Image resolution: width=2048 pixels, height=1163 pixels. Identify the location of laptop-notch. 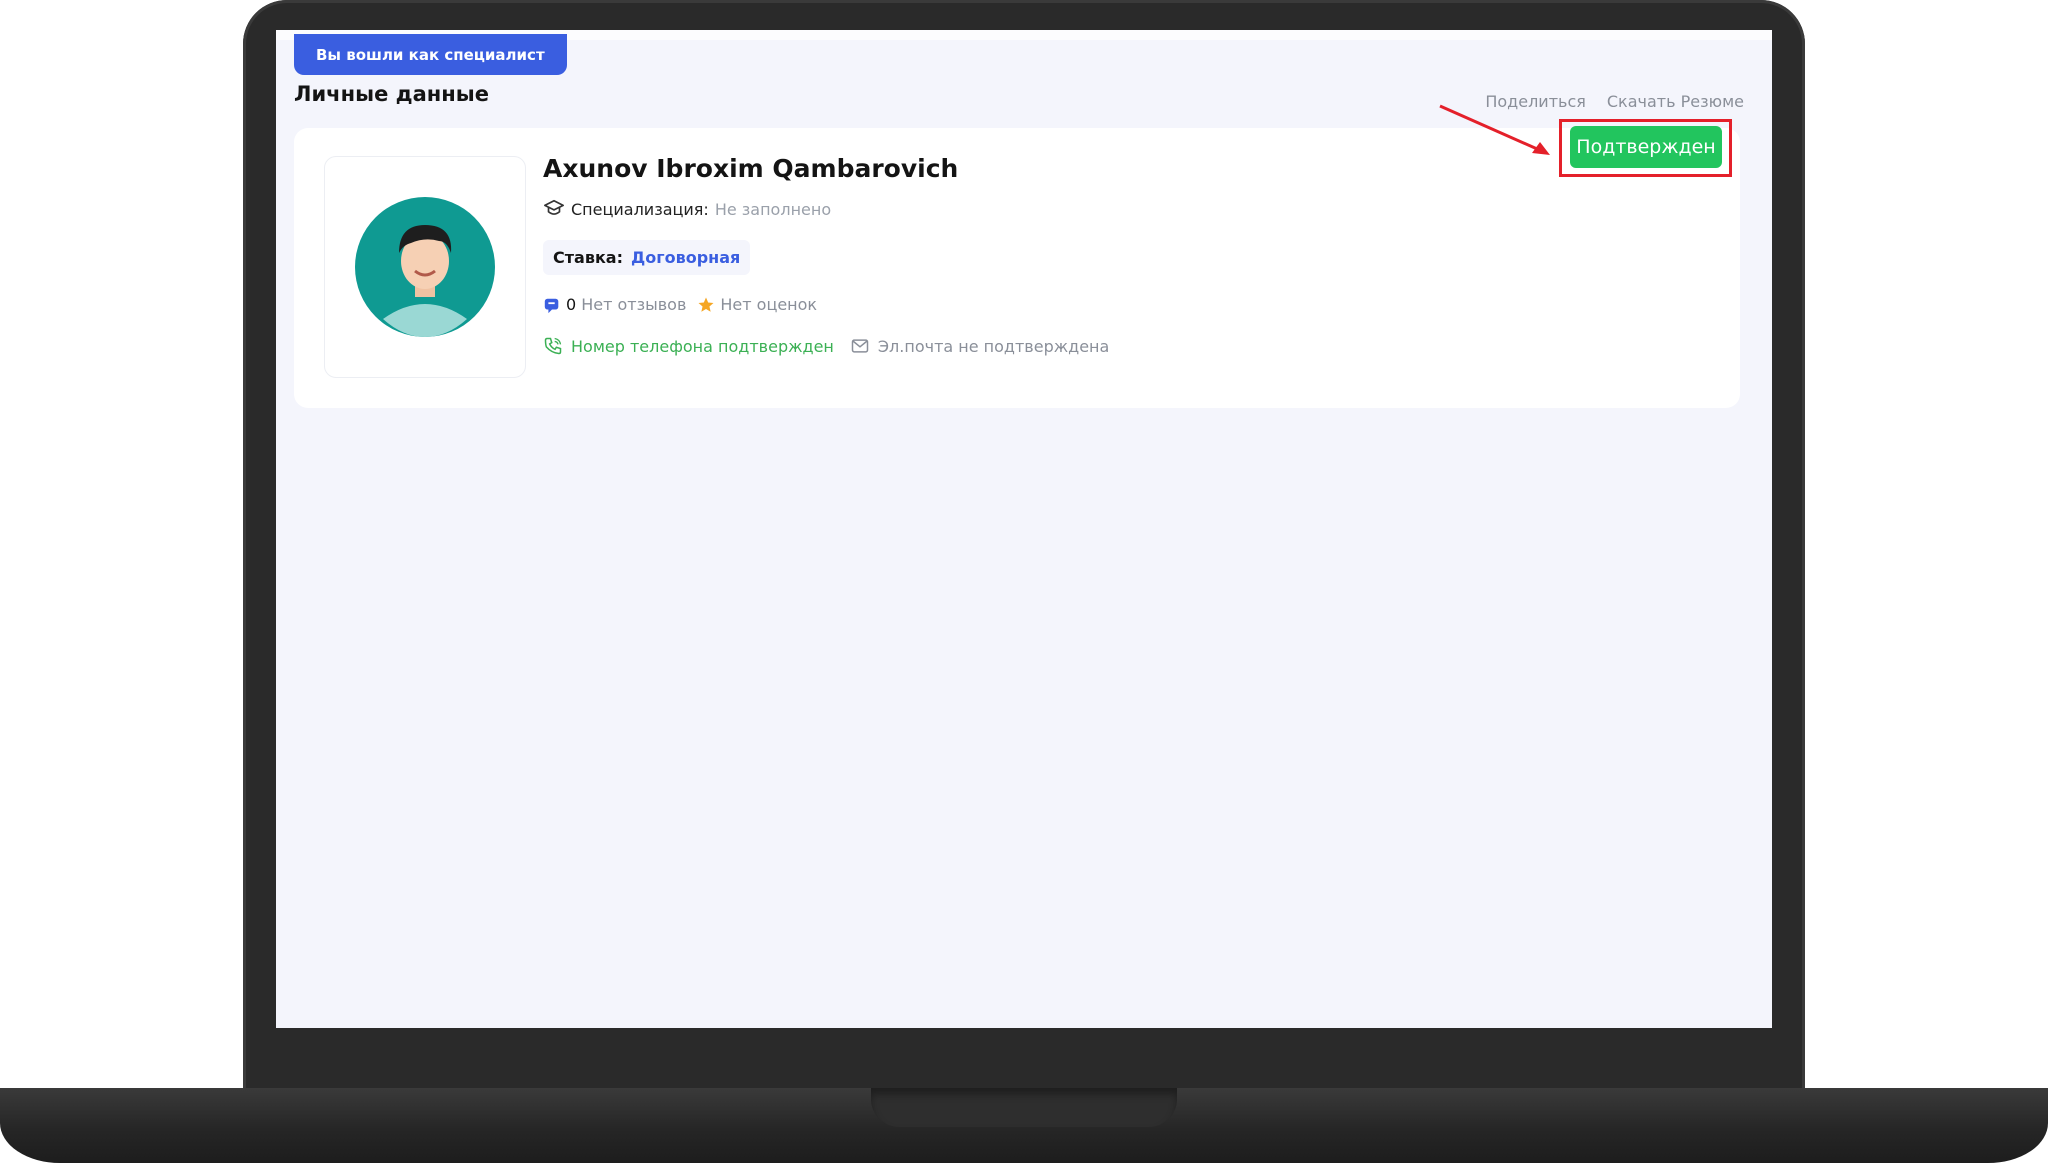
(1024, 1107).